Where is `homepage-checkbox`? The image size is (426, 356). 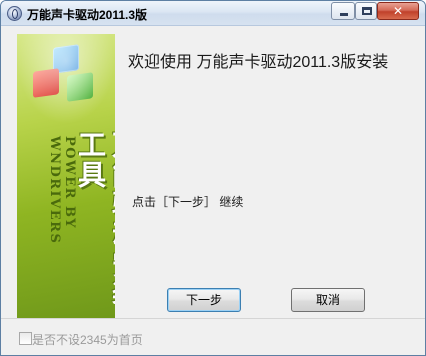 homepage-checkbox is located at coordinates (25, 338).